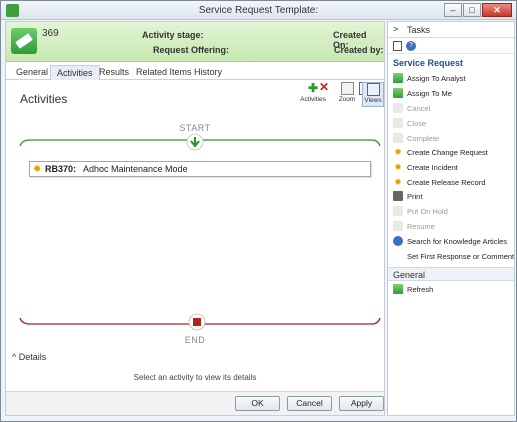 This screenshot has width=517, height=422. I want to click on general-section-header: General, so click(451, 274).